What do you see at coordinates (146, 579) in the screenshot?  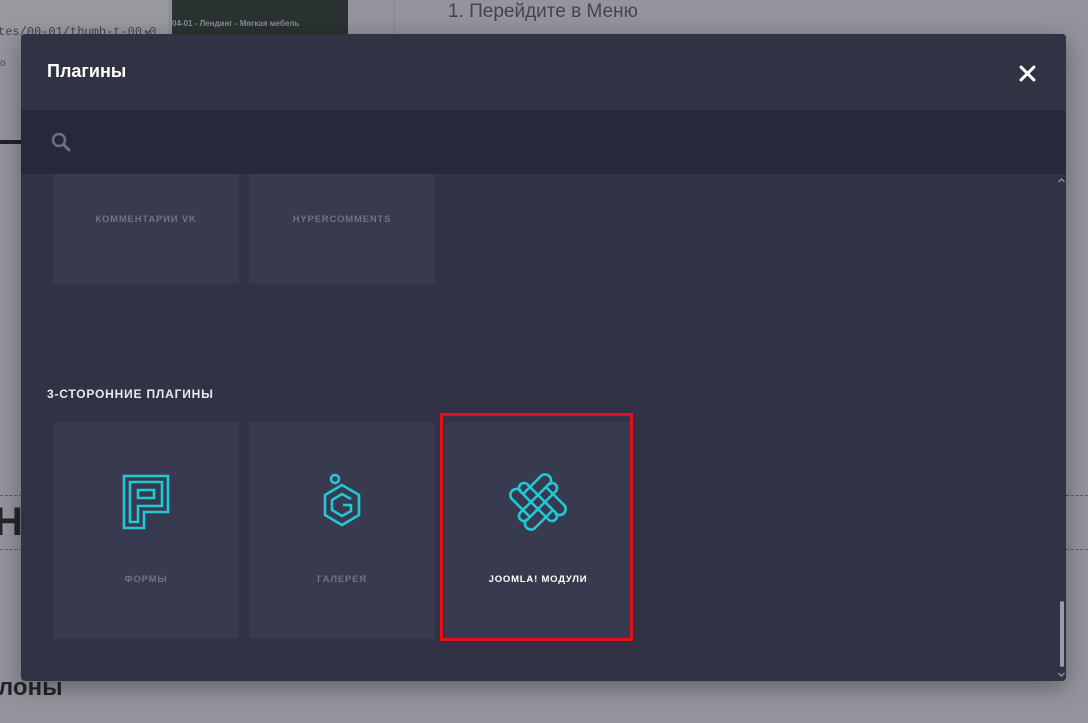 I see `plugin-tile-label: ФОРМЫ` at bounding box center [146, 579].